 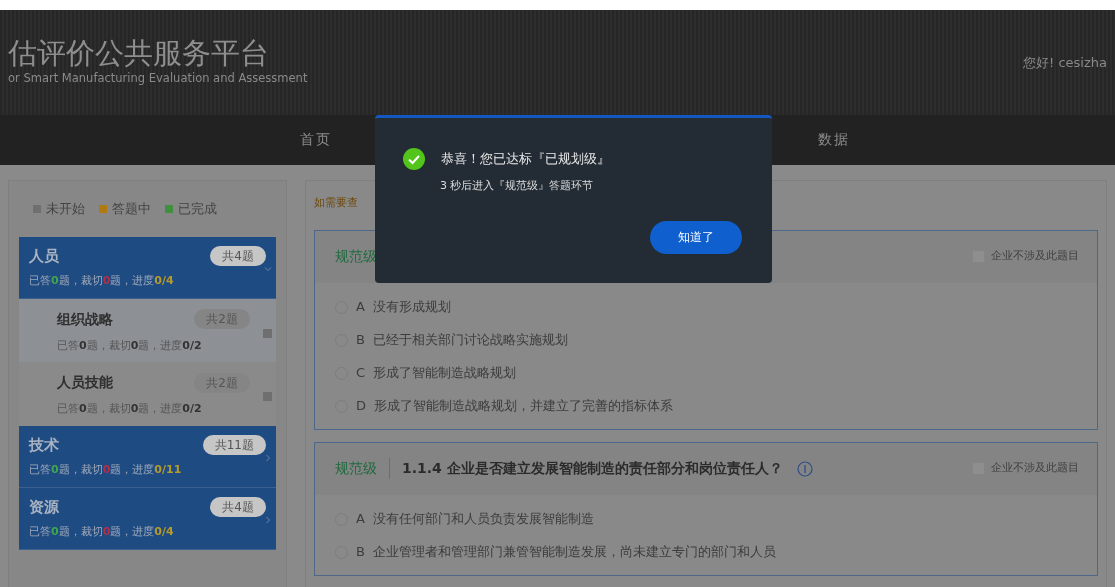 What do you see at coordinates (147, 267) in the screenshot?
I see `category-header: 人员 共4题 已答0题，裁切0题，进度0/4` at bounding box center [147, 267].